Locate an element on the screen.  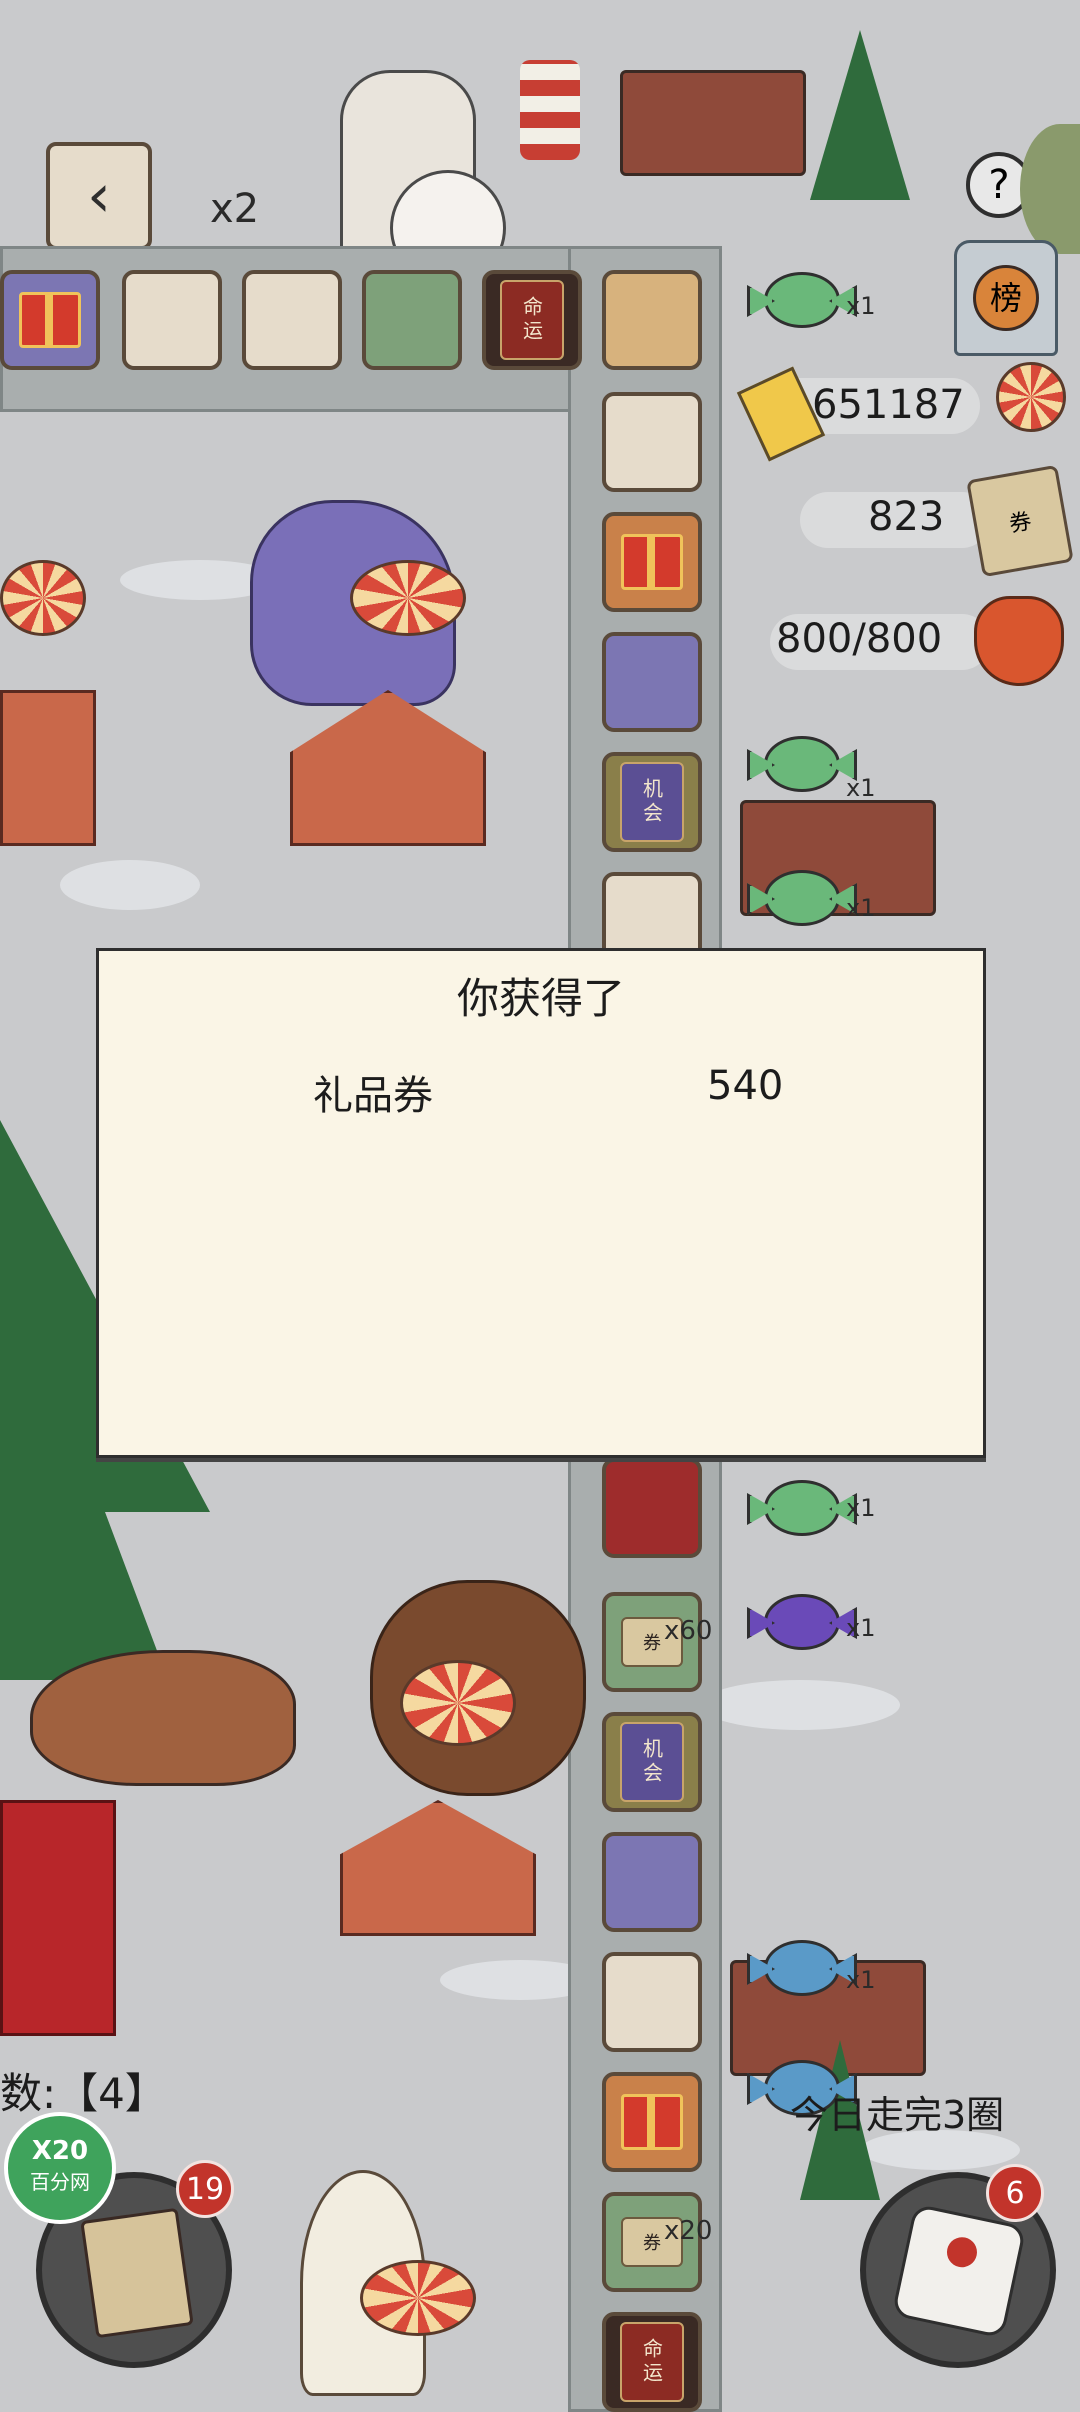
dice-count-label: 数:【4】 is located at coordinates (83, 2093).